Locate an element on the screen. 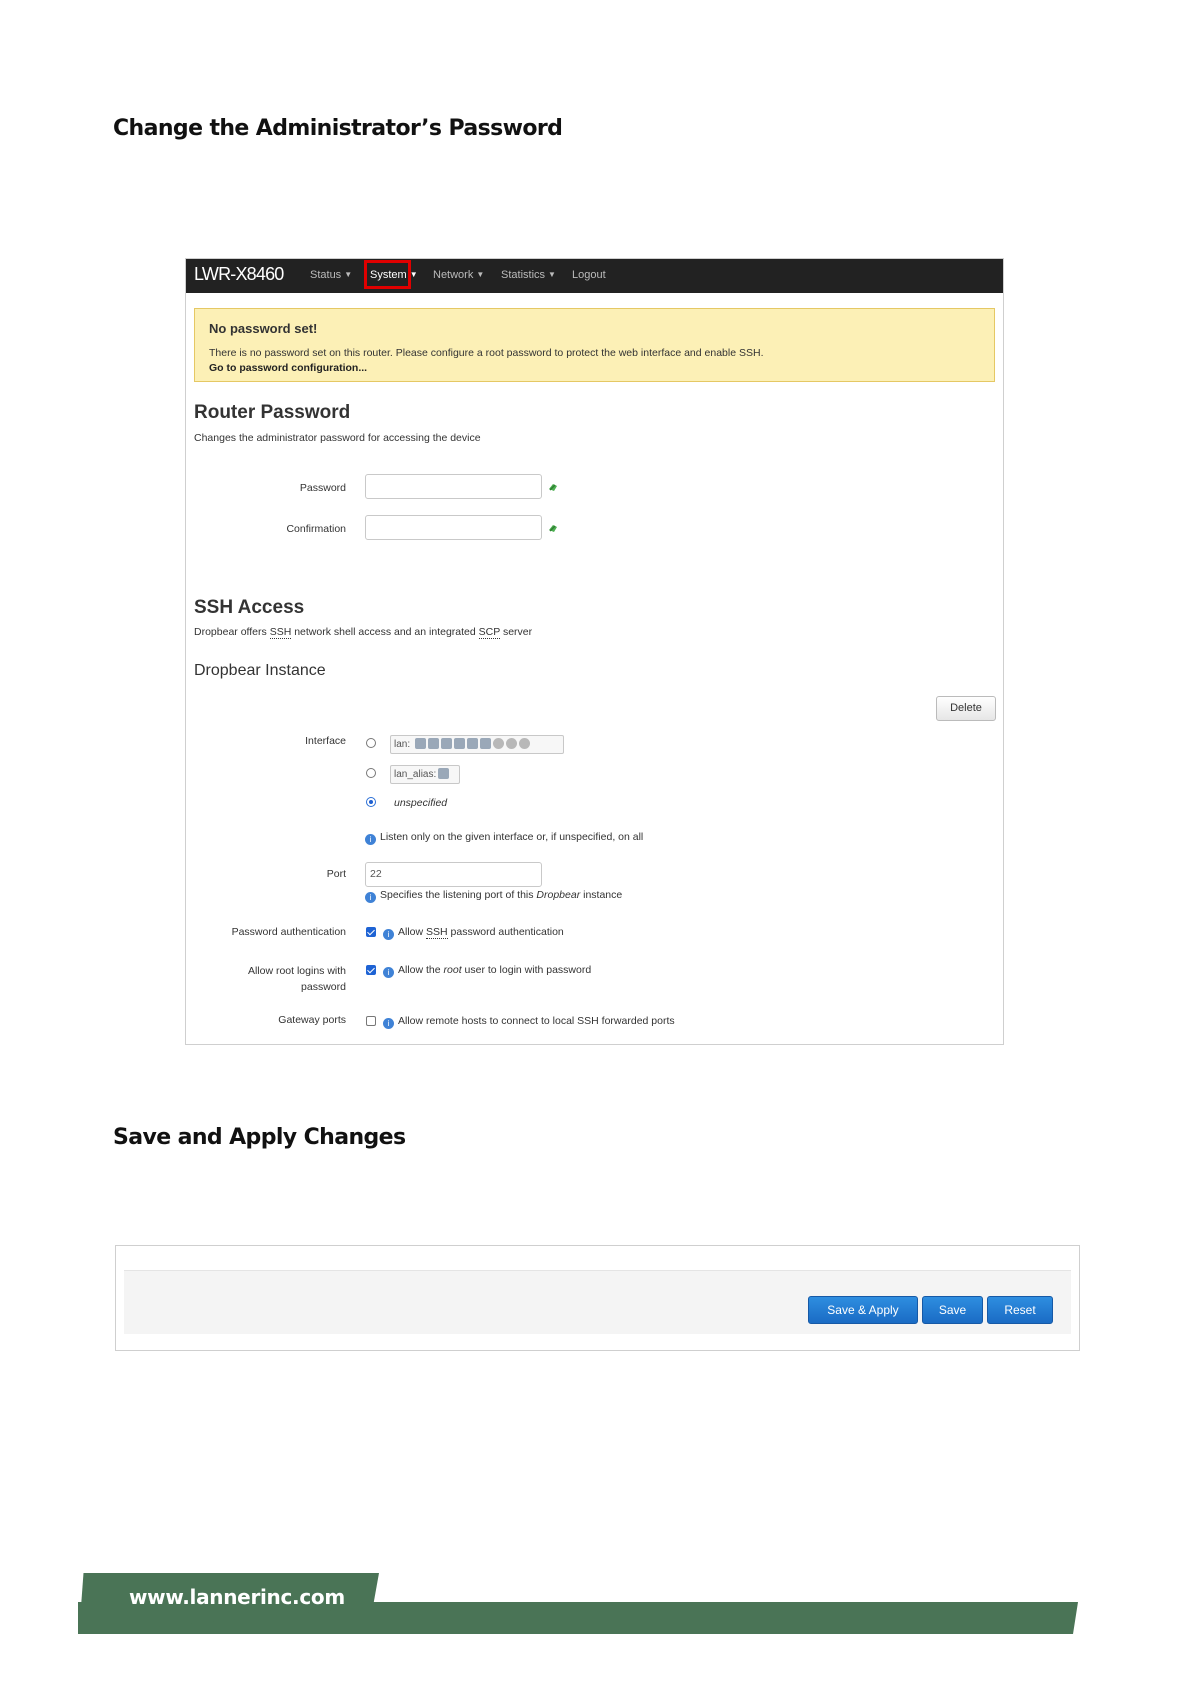  nav-item-status: Status ▼ is located at coordinates (331, 275).